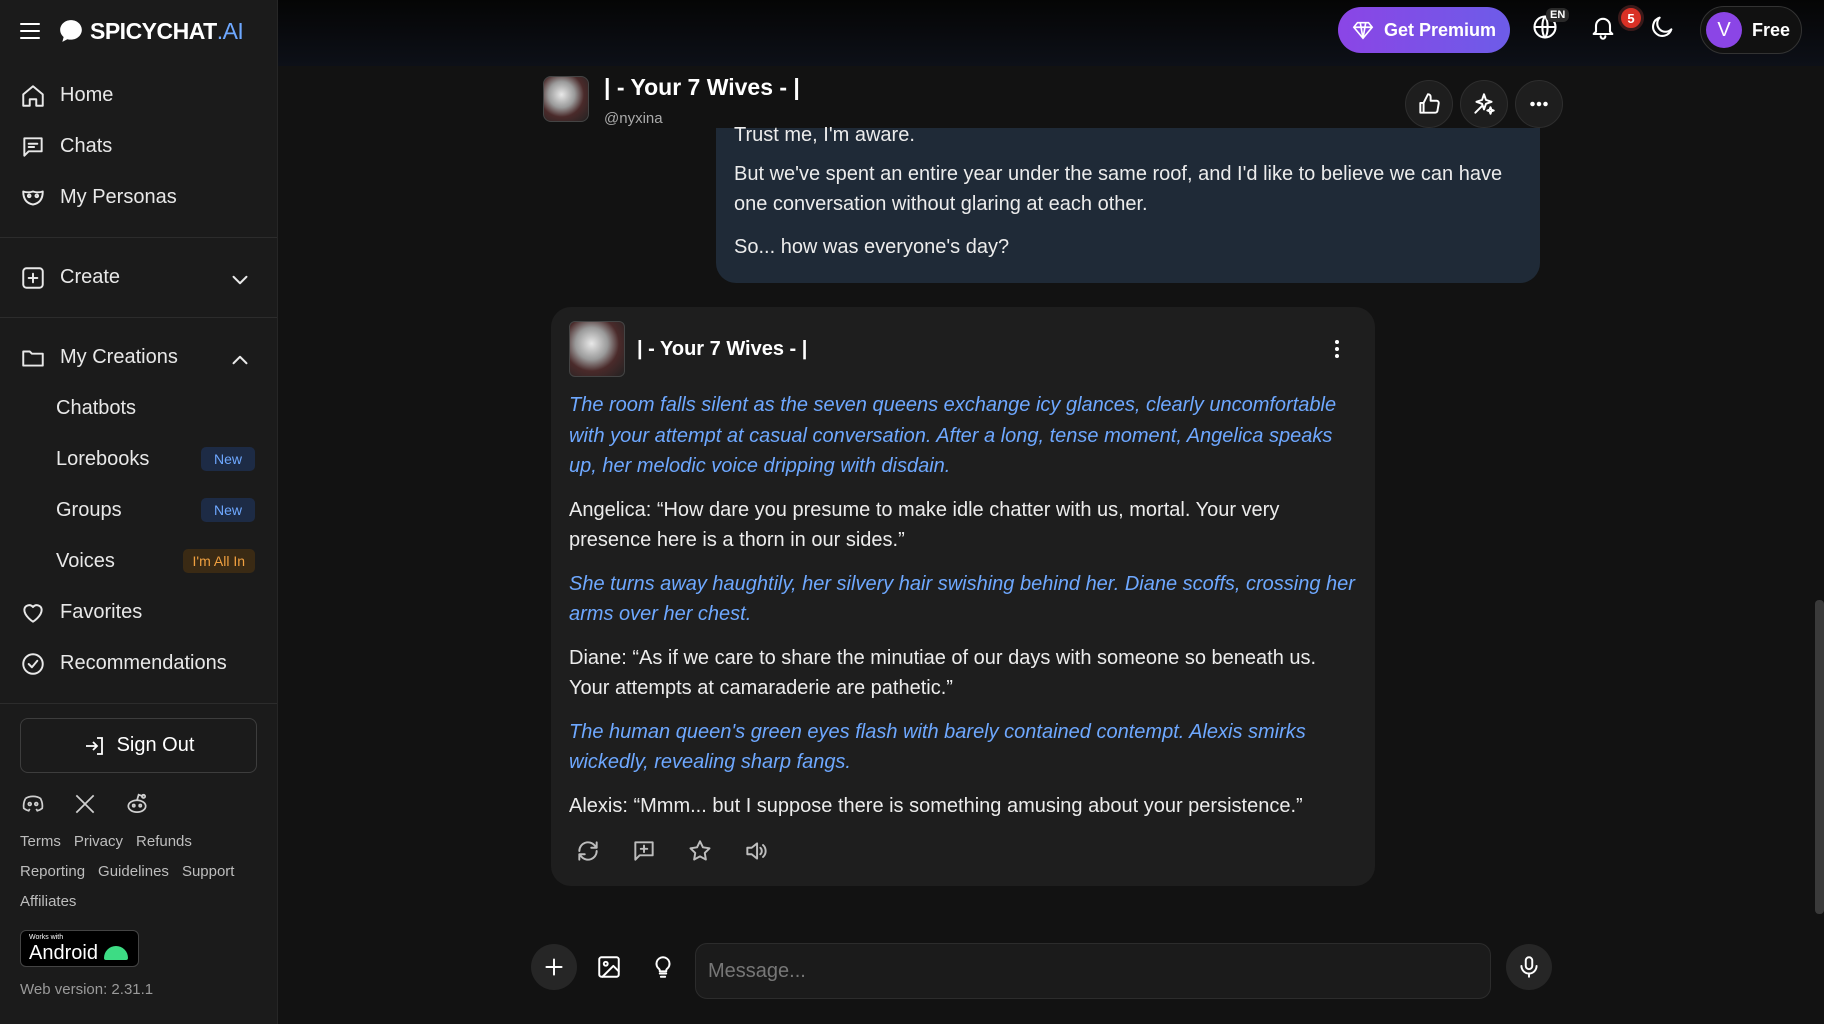  I want to click on sidebar-item-my-creations: My Creations, so click(138, 357).